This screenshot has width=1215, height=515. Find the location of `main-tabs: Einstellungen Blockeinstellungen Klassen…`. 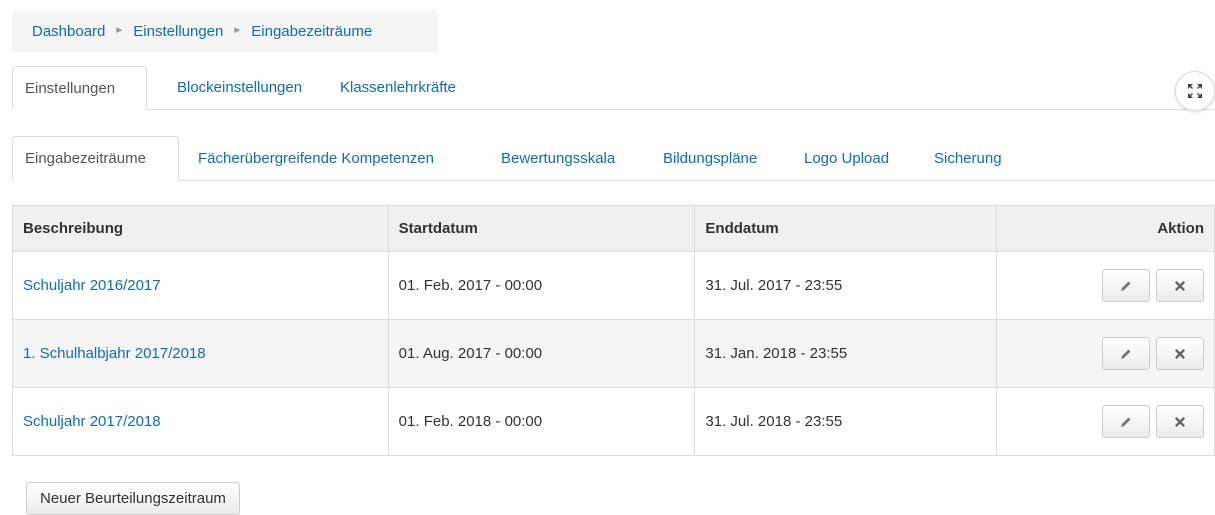

main-tabs: Einstellungen Blockeinstellungen Klassen… is located at coordinates (613, 88).